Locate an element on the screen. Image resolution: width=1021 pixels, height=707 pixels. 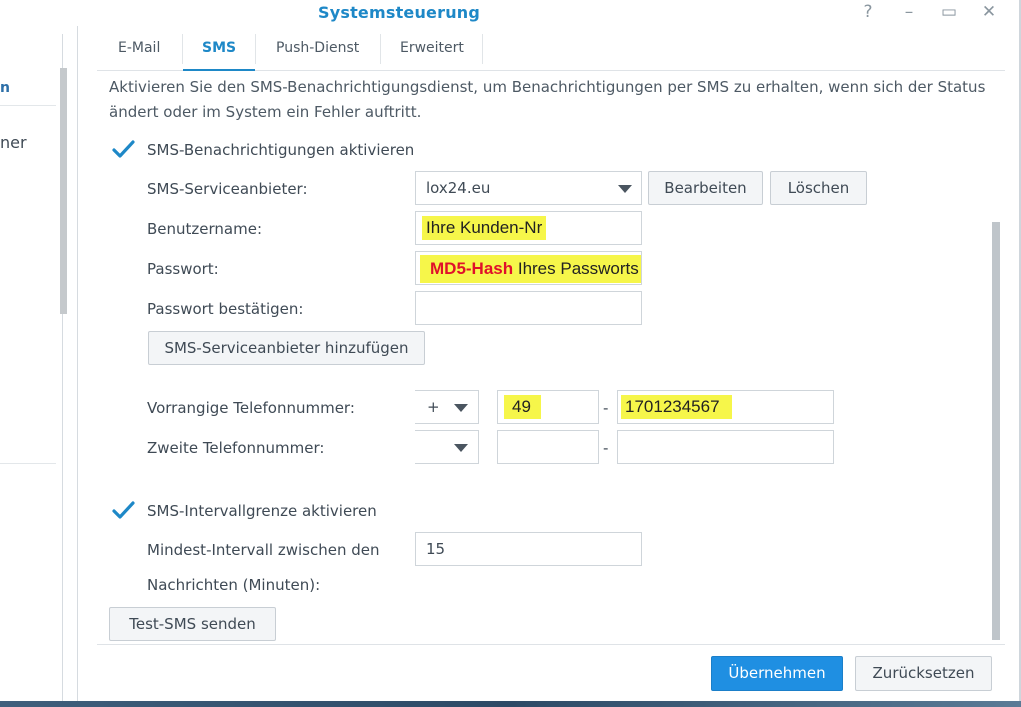
left-nav-item: ner is located at coordinates (13, 142).